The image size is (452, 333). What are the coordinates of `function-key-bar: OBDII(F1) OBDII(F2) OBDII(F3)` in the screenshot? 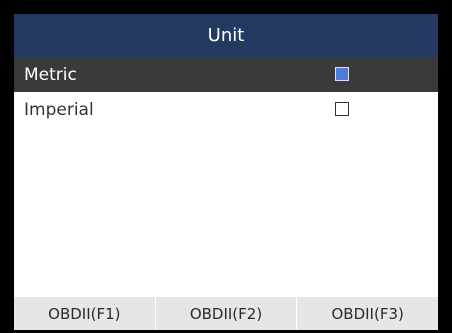 It's located at (226, 313).